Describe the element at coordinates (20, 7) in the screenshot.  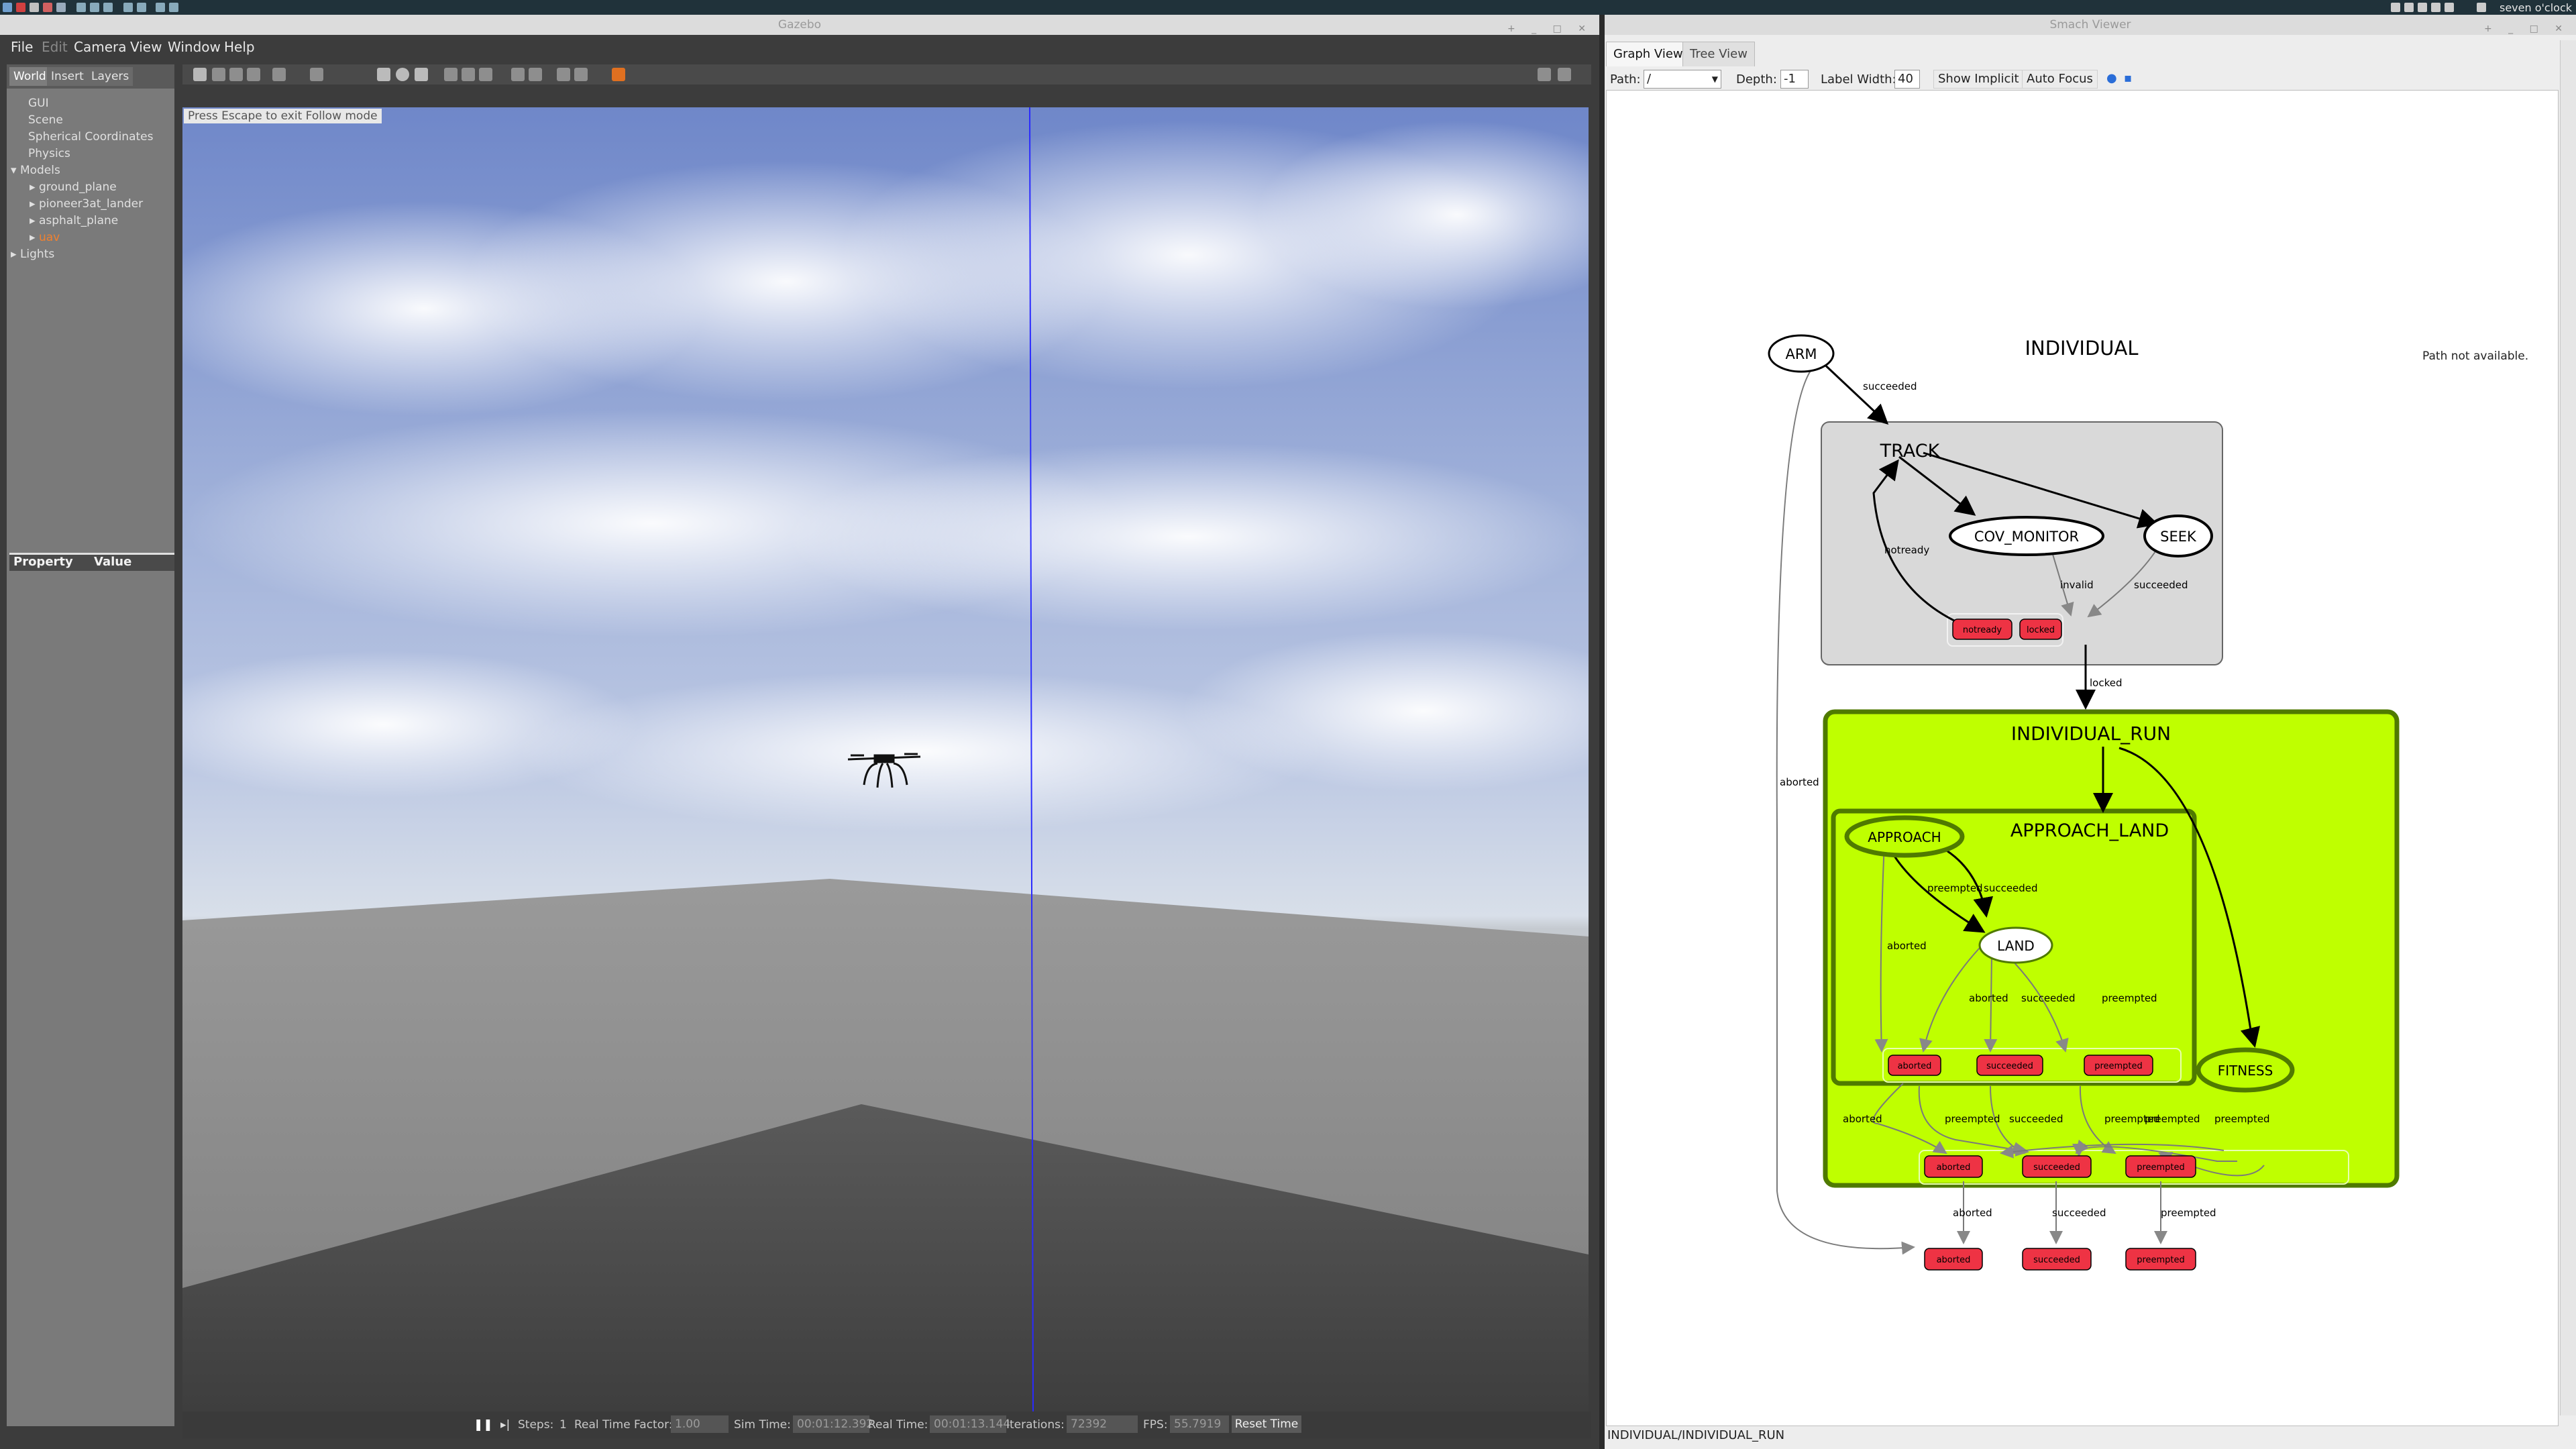
I see `launcher-icon` at that location.